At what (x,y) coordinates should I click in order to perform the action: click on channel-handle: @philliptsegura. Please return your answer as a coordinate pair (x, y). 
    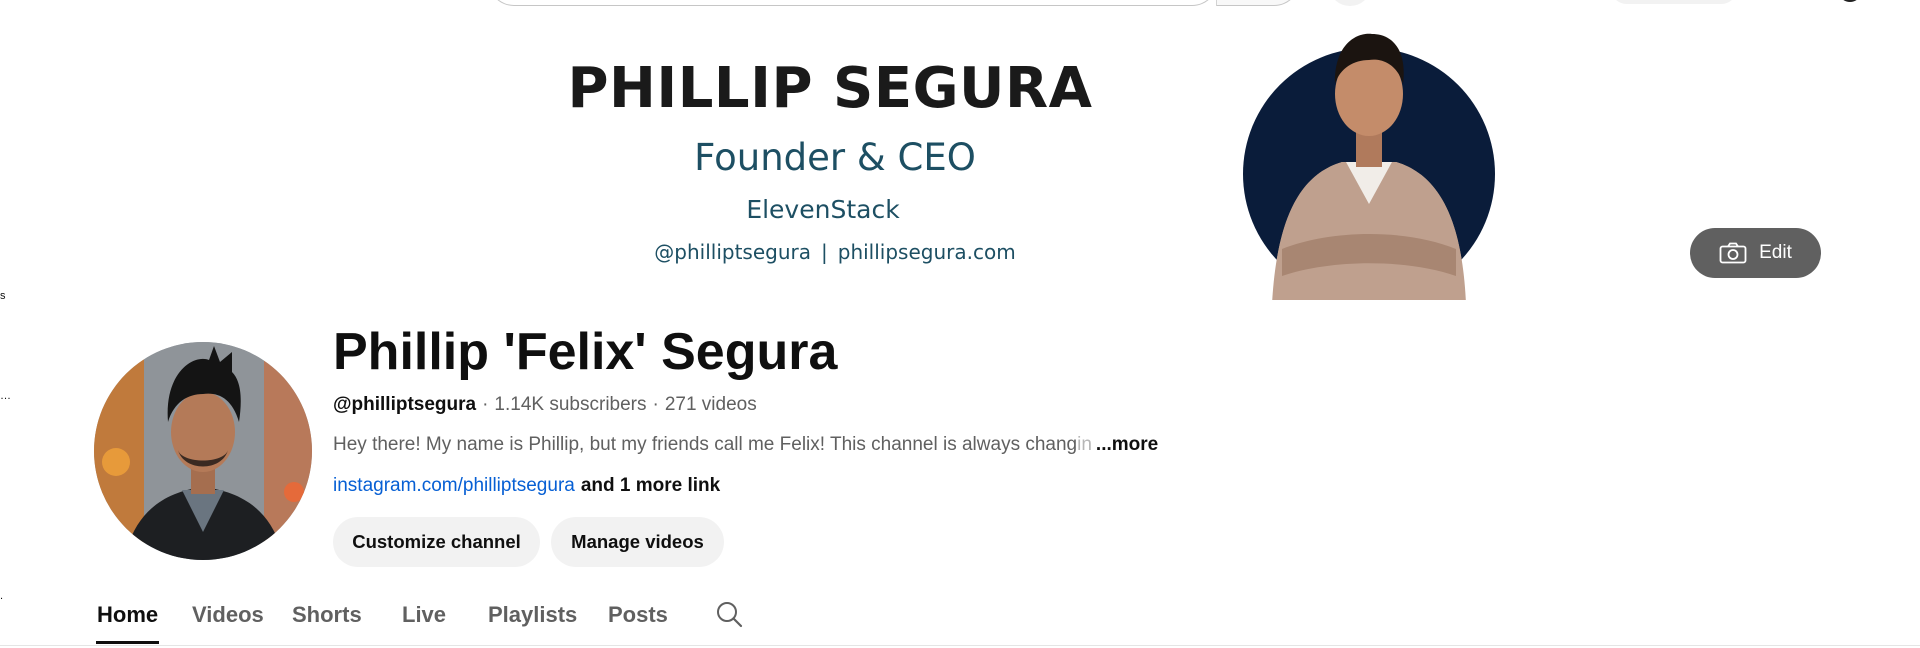
    Looking at the image, I should click on (405, 404).